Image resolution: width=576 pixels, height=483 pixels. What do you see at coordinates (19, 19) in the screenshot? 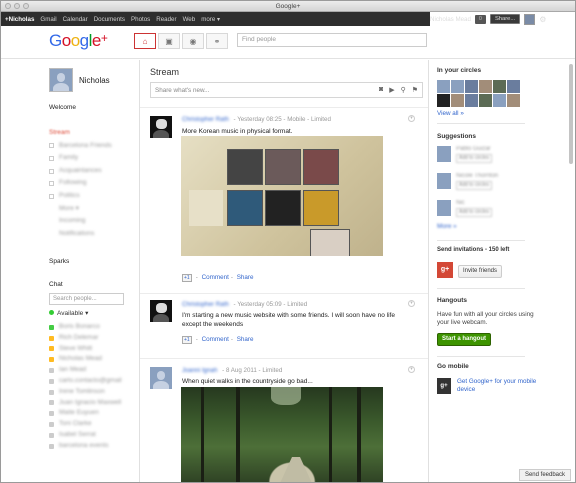
I see `gbar-plus-profile: +Nicholas` at bounding box center [19, 19].